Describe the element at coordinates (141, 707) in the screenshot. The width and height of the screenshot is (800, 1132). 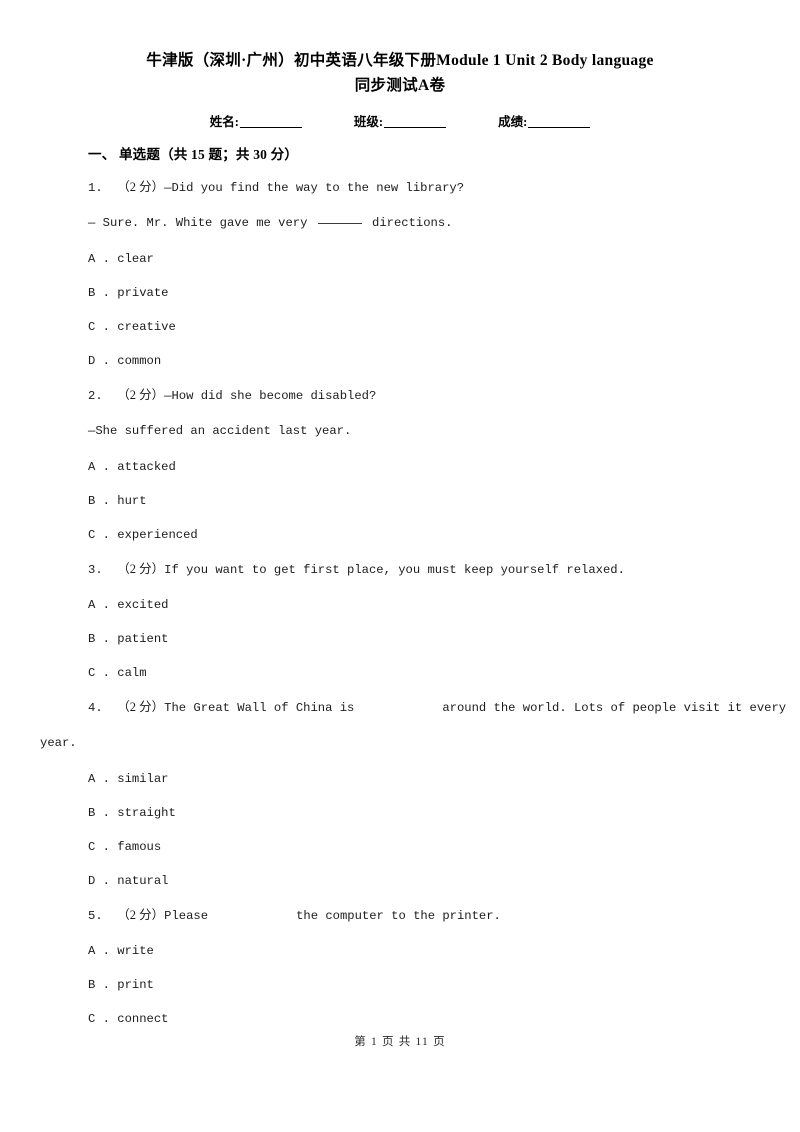
I see `question-4-points: （2 分）` at that location.